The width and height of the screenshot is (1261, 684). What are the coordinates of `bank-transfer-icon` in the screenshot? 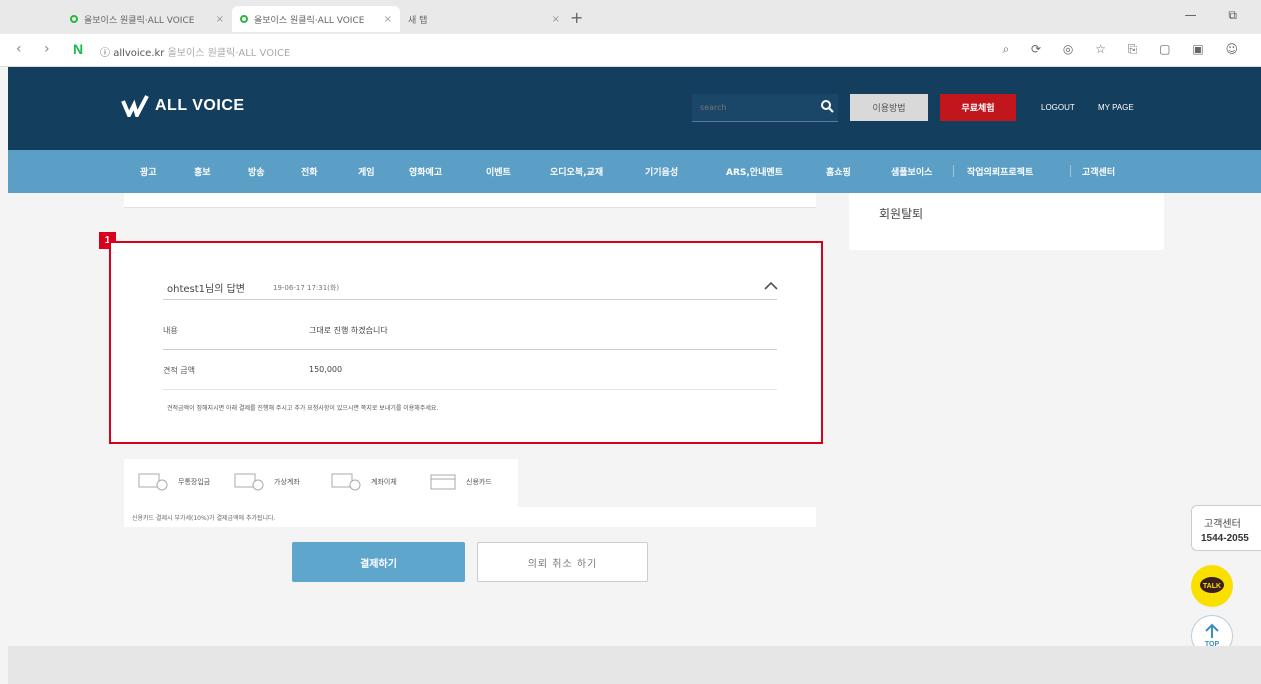 It's located at (153, 482).